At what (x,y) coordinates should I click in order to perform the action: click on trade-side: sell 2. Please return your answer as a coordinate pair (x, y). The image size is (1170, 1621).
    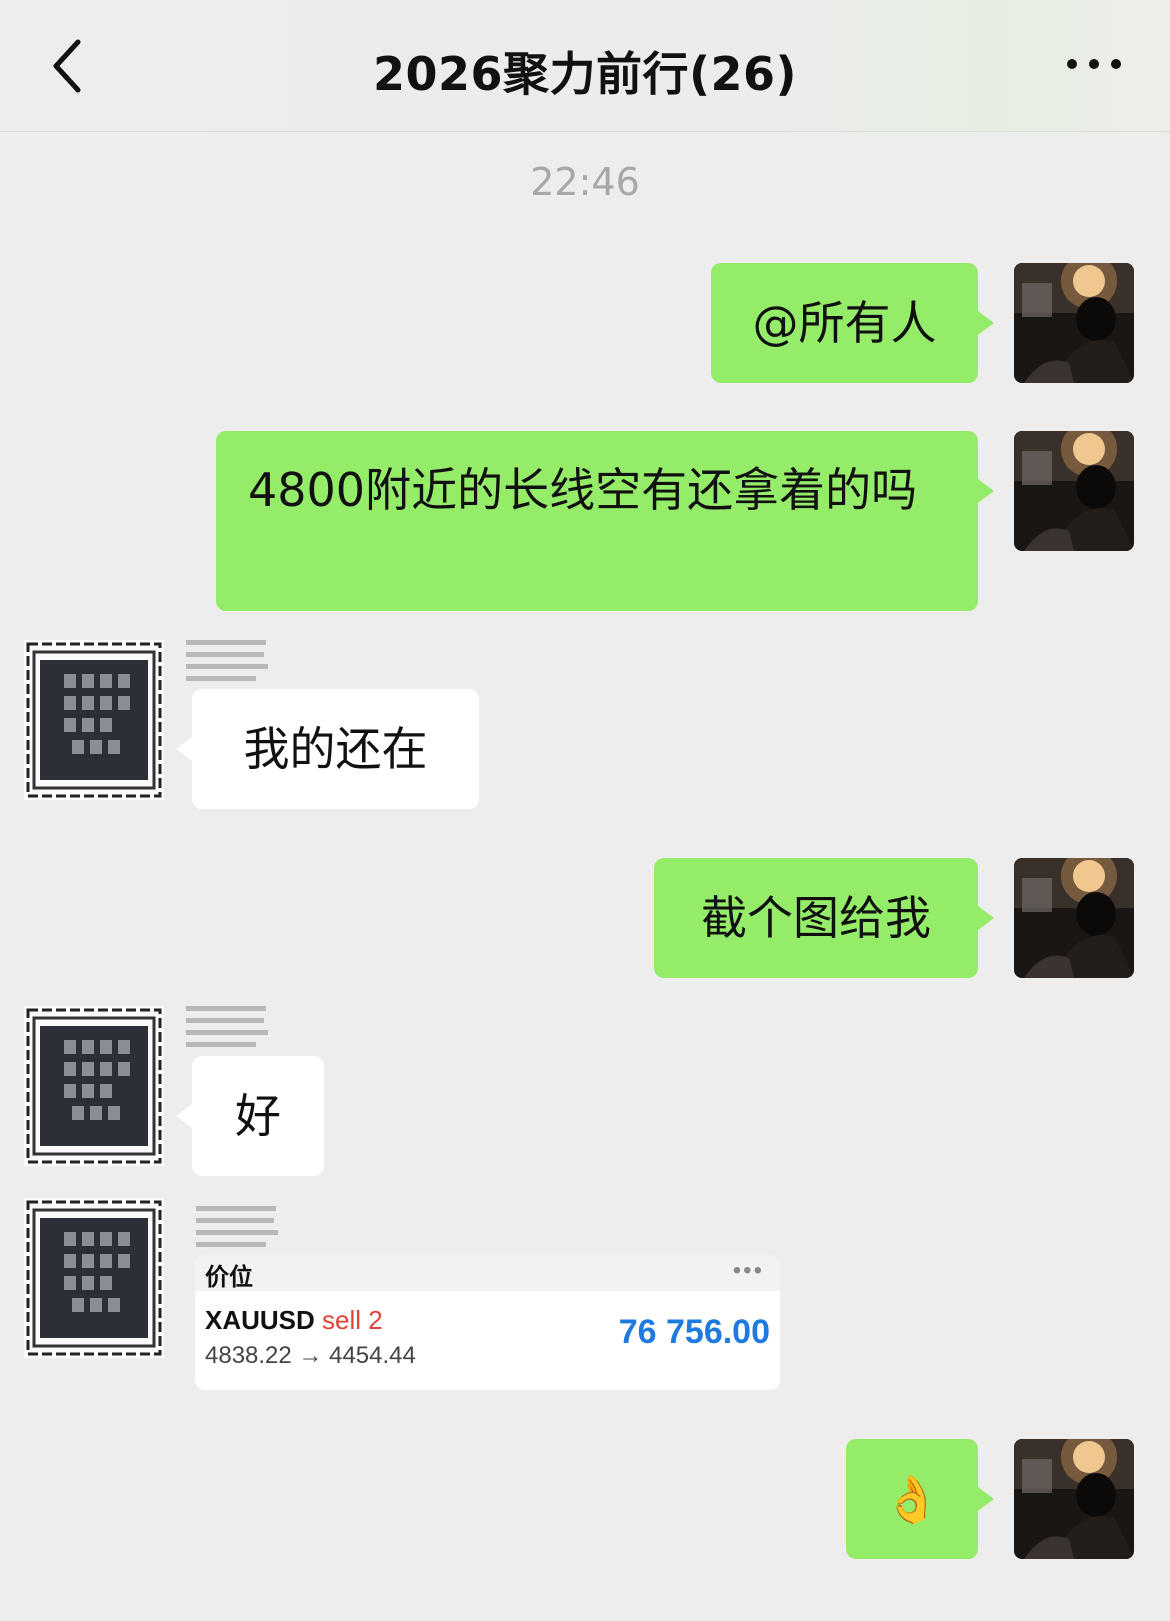
    Looking at the image, I should click on (352, 1320).